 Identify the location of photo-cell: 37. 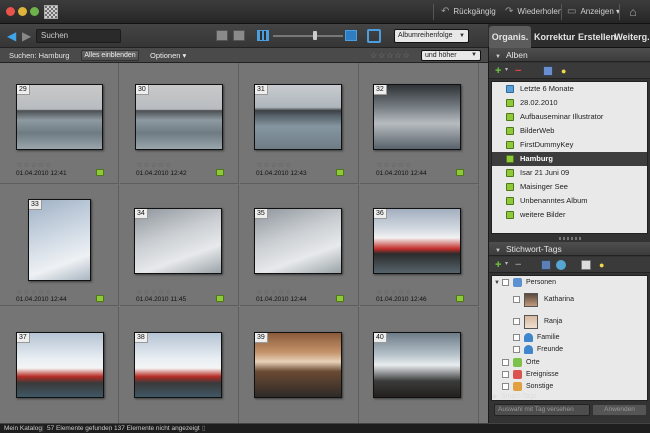
(59, 365).